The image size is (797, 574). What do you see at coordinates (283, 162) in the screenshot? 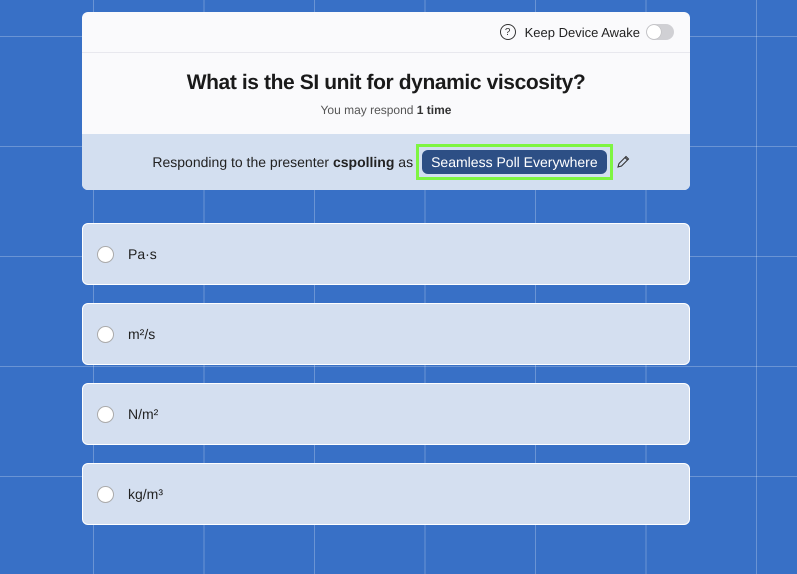
I see `presenter-text: Responding to the presenter cspolling as` at bounding box center [283, 162].